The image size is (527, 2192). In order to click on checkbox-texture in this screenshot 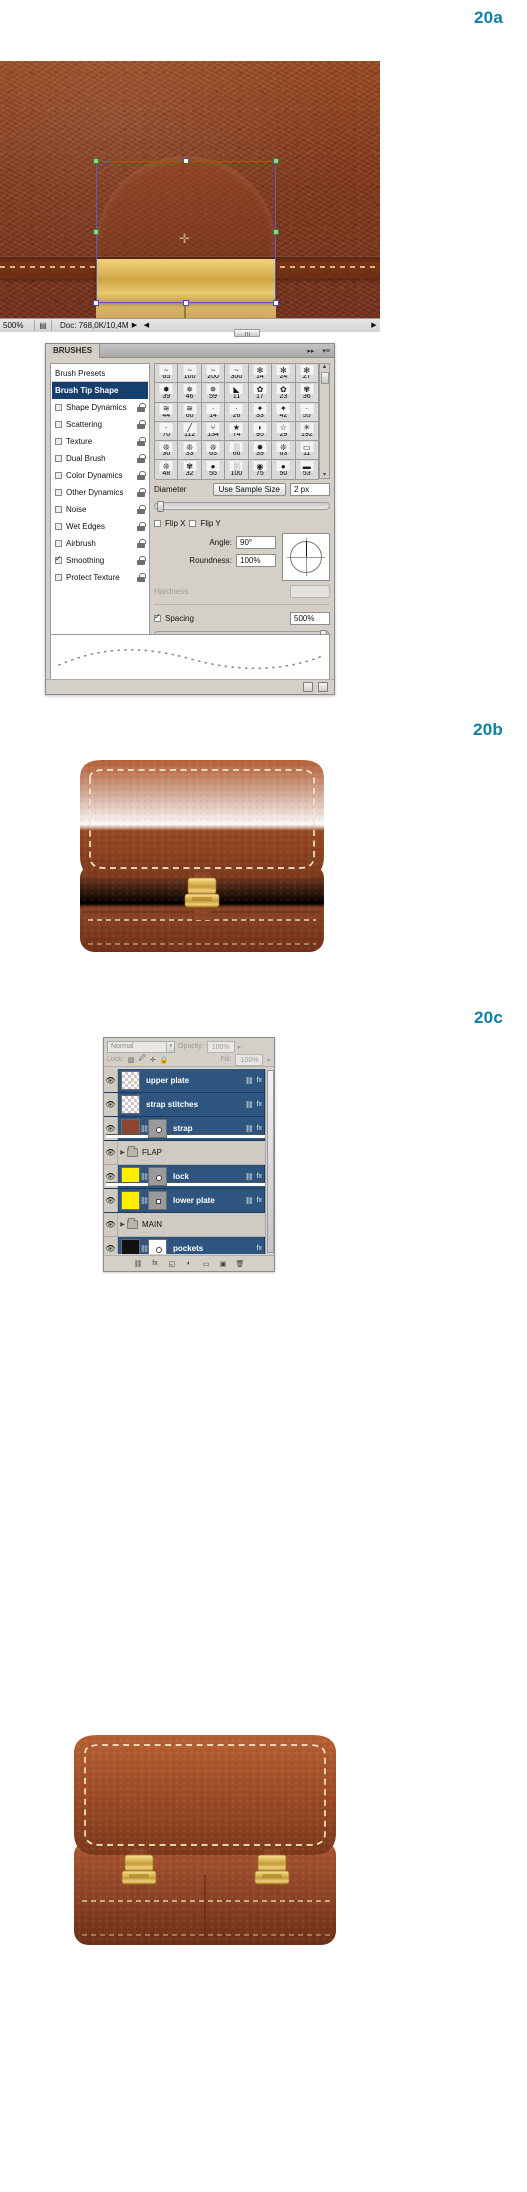, I will do `click(58, 441)`.